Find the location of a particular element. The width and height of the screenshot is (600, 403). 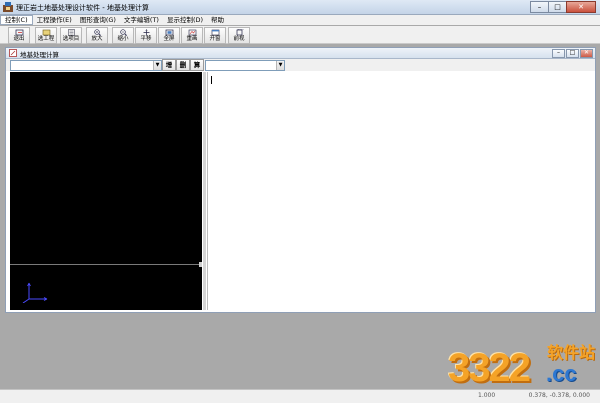

app-icon is located at coordinates (8, 7).